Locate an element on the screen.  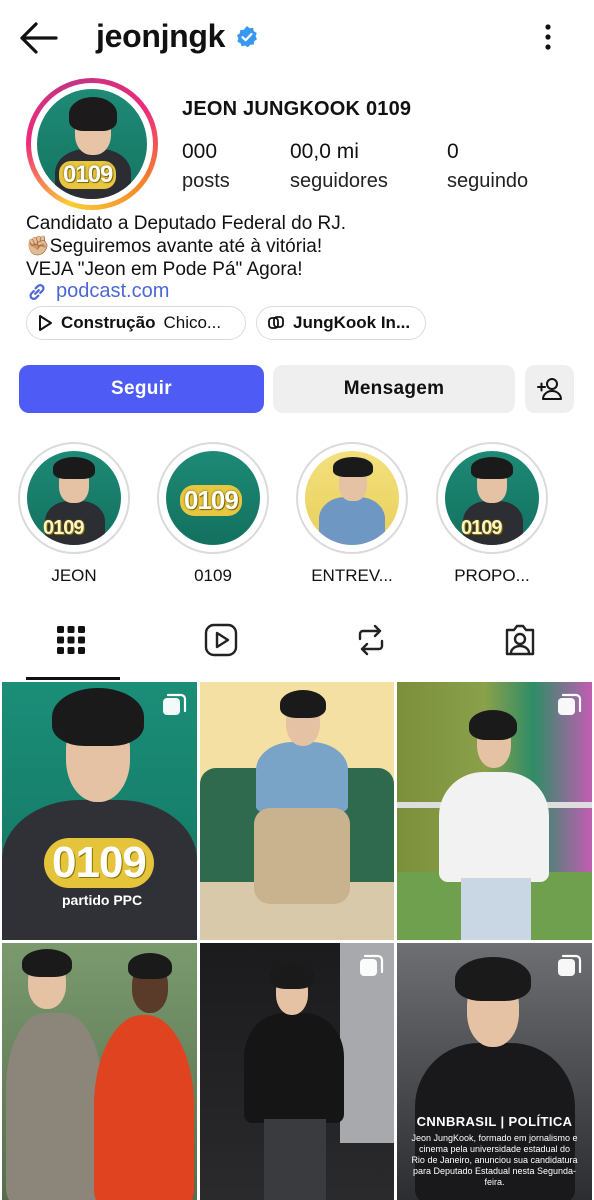
bio-line: Candidato a Deputado Federal do RJ. is located at coordinates (186, 223).